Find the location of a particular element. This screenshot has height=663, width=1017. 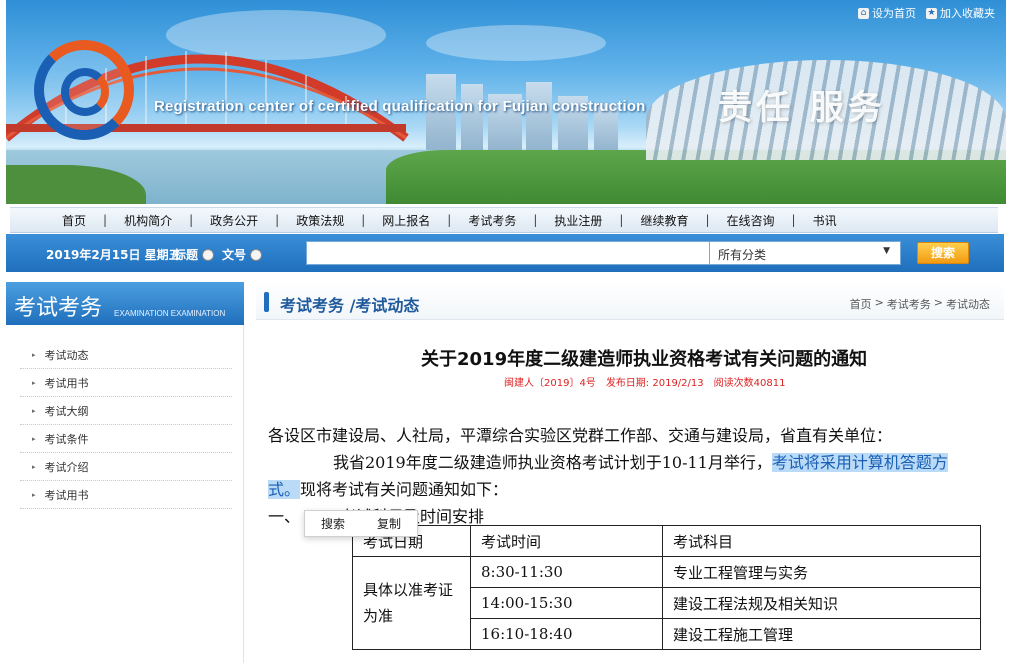

logo-inner-icon is located at coordinates (85, 92).